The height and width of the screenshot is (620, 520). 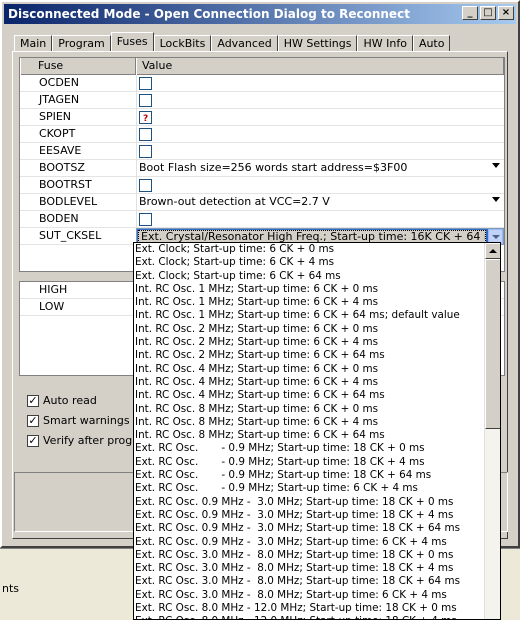 What do you see at coordinates (59, 218) in the screenshot?
I see `fuse-name: BODEN` at bounding box center [59, 218].